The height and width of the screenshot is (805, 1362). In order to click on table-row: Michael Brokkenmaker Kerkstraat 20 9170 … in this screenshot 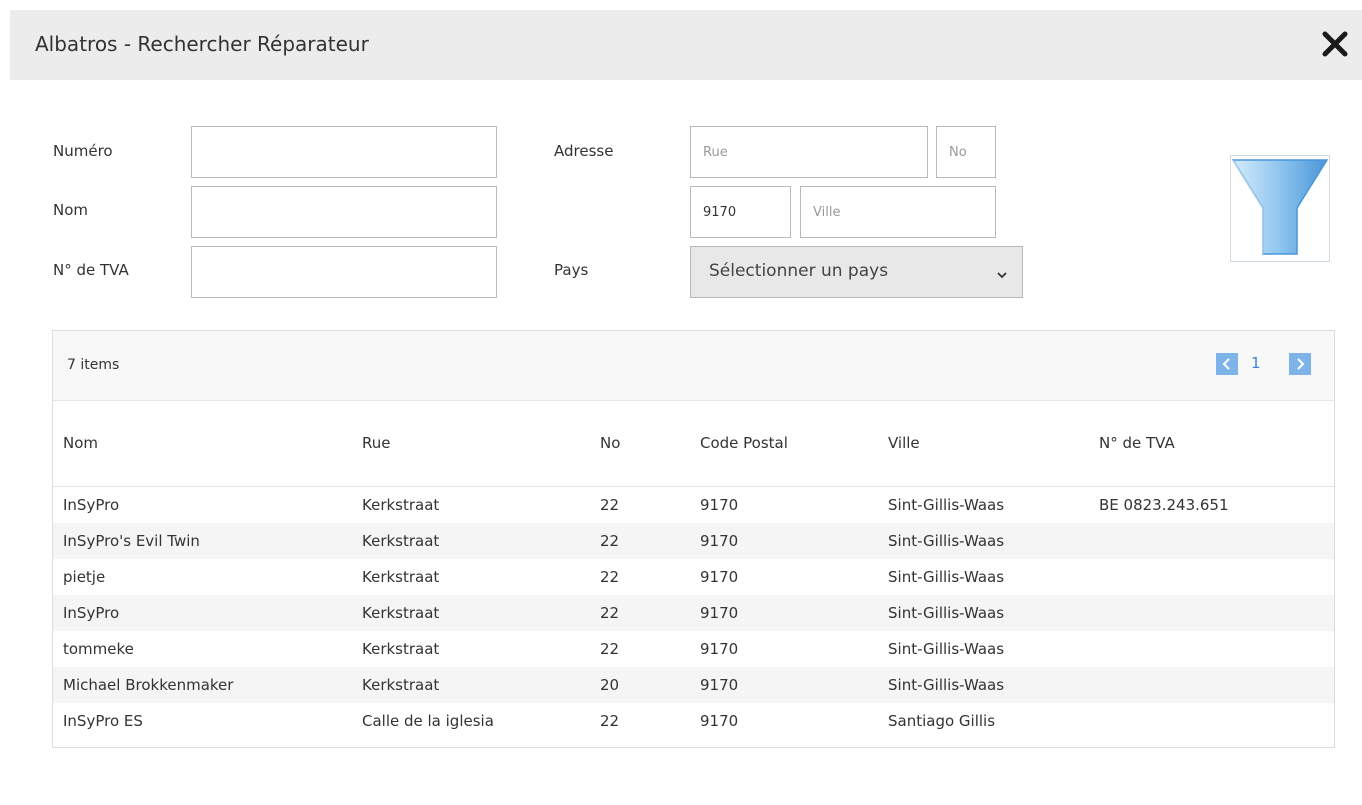, I will do `click(693, 685)`.